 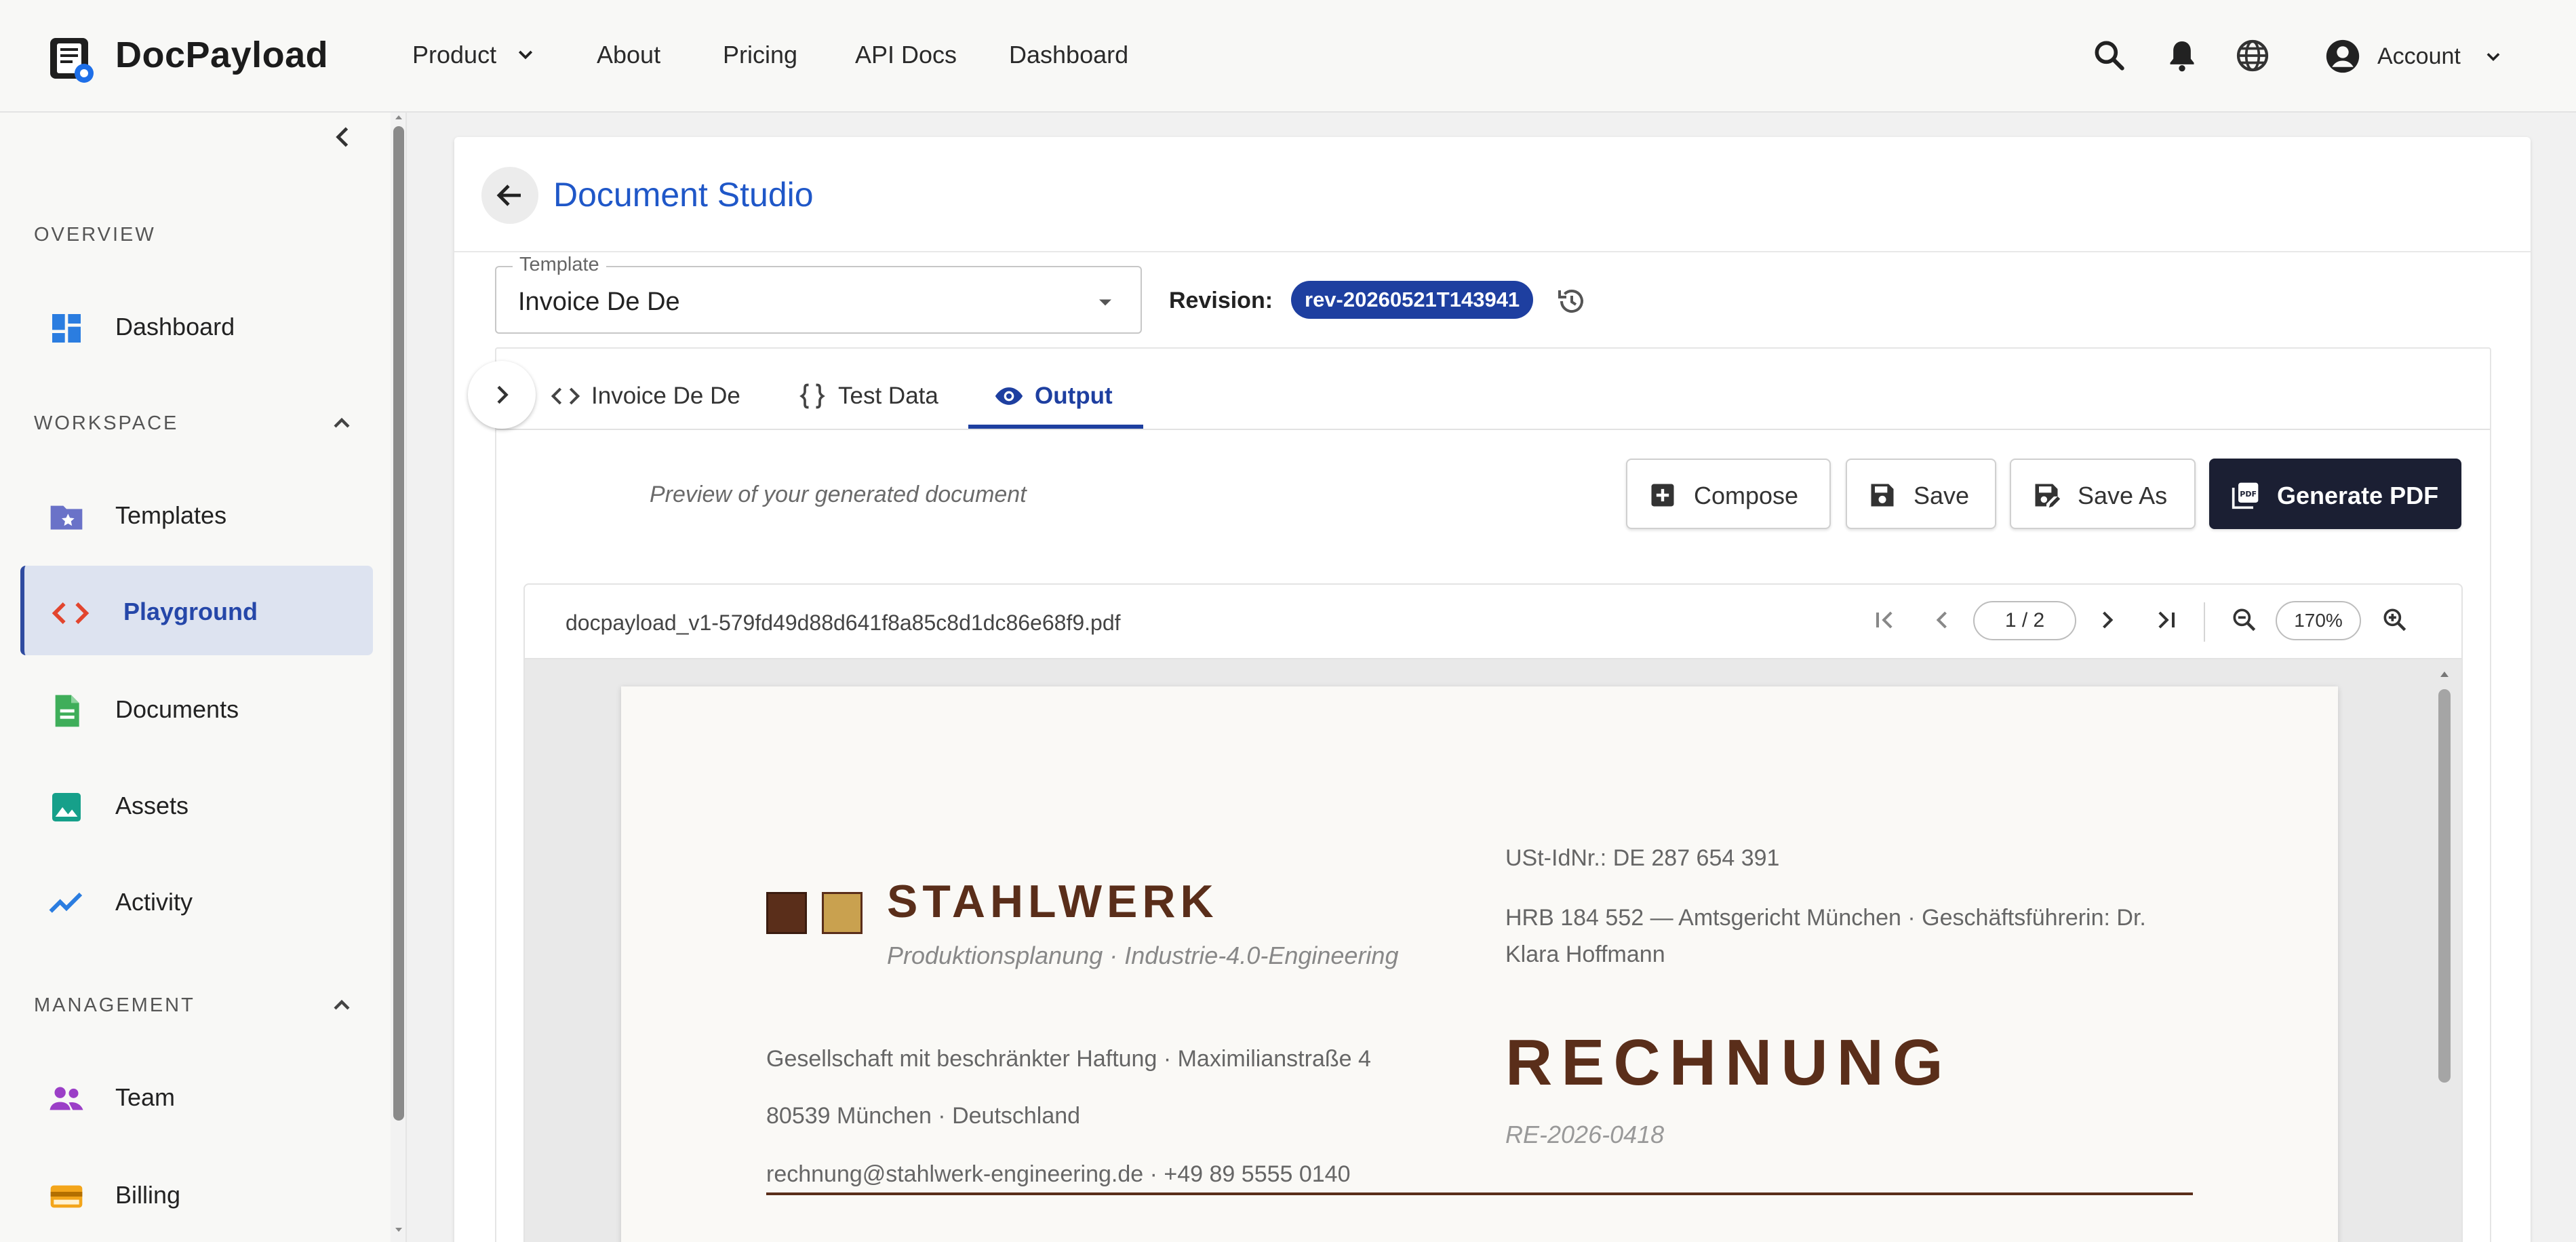 I want to click on sidebar-item-documents: Documents, so click(x=197, y=708).